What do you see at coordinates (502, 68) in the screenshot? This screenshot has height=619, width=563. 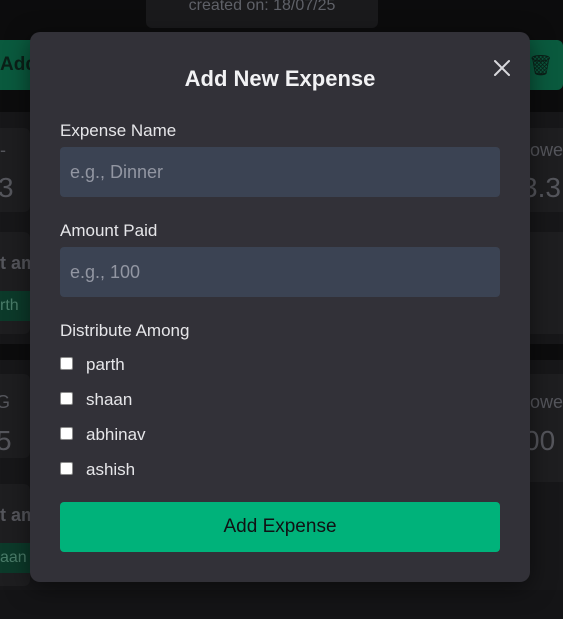 I see `close-icon` at bounding box center [502, 68].